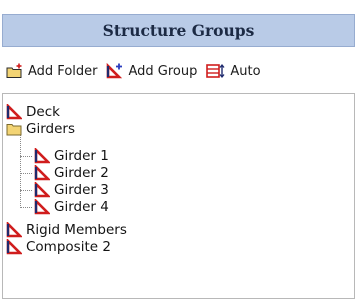 Image resolution: width=357 pixels, height=301 pixels. I want to click on tree-item-girders-folder: Girders, so click(40, 129).